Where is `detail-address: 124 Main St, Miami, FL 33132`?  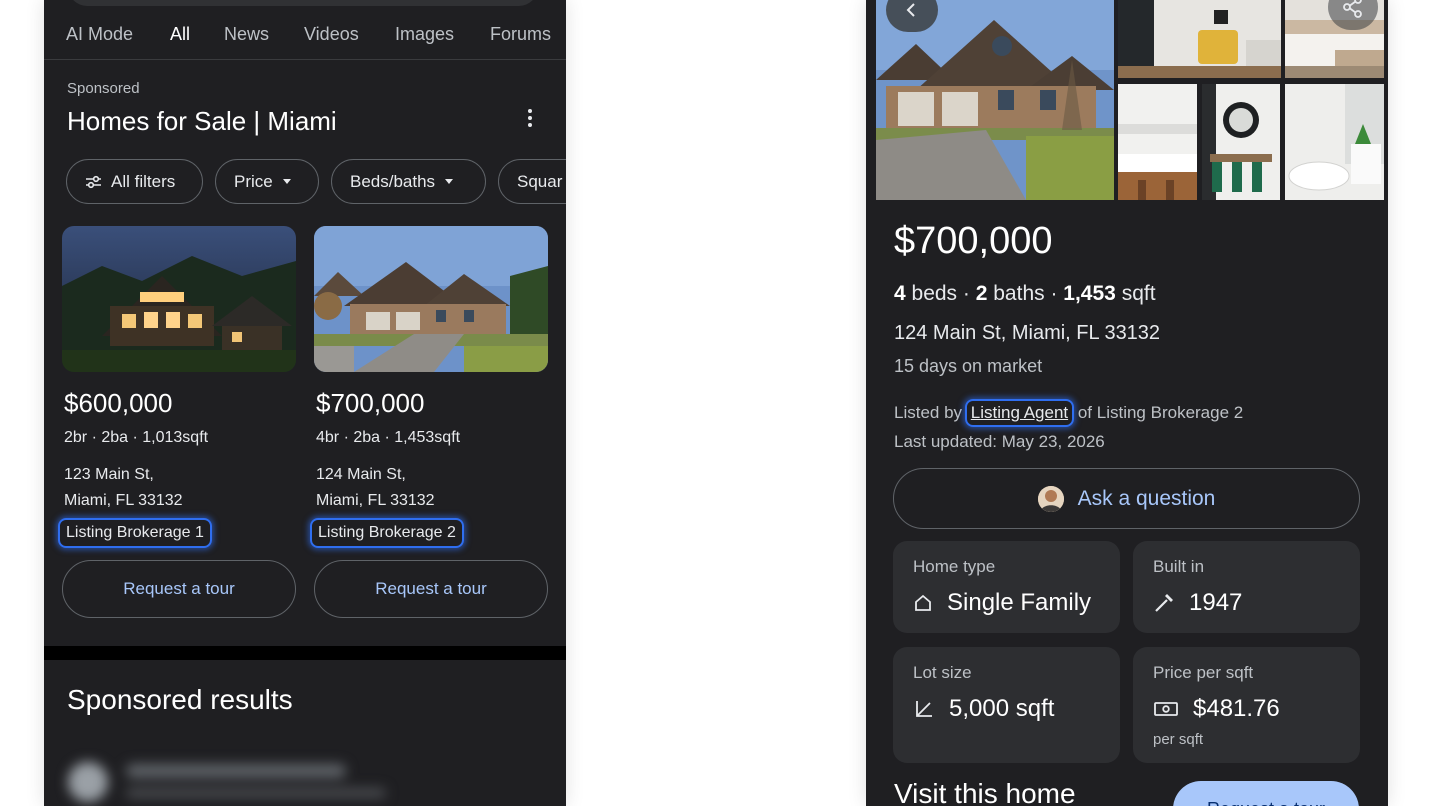
detail-address: 124 Main St, Miami, FL 33132 is located at coordinates (1027, 333).